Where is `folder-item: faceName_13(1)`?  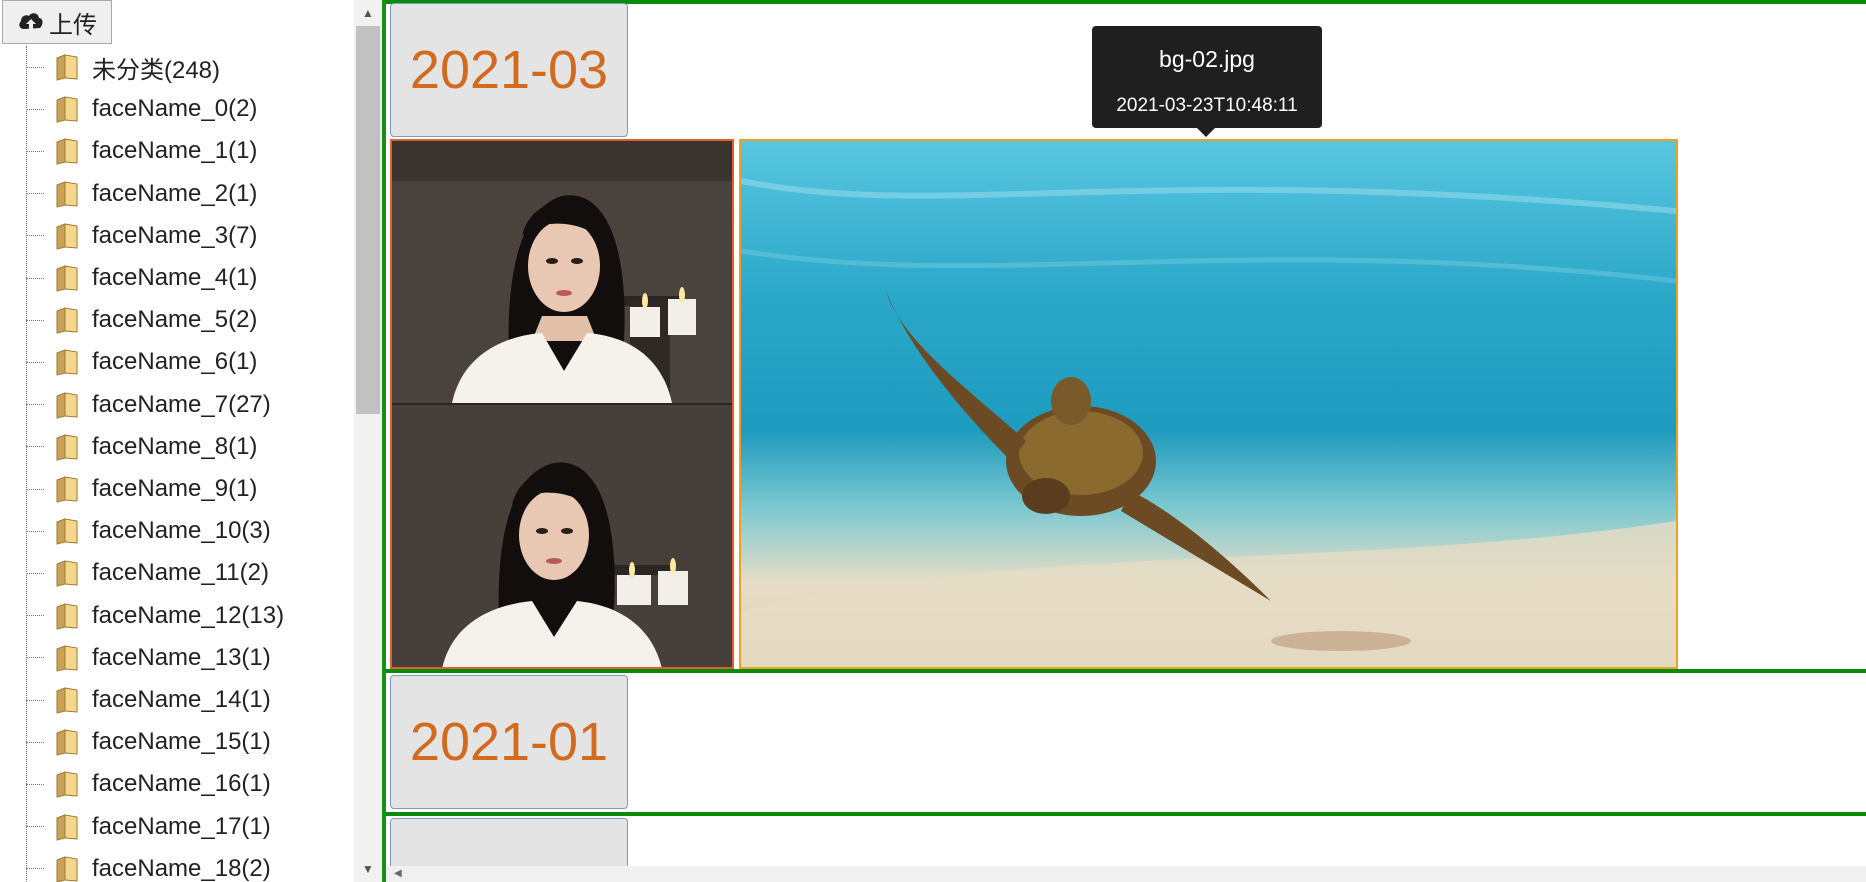
folder-item: faceName_13(1) is located at coordinates (148, 658).